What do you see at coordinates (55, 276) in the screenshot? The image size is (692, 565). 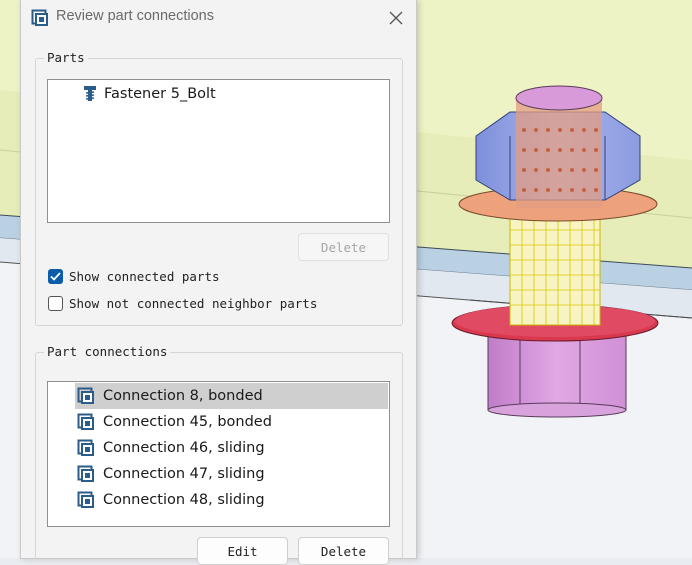 I see `checkbox-checked-icon` at bounding box center [55, 276].